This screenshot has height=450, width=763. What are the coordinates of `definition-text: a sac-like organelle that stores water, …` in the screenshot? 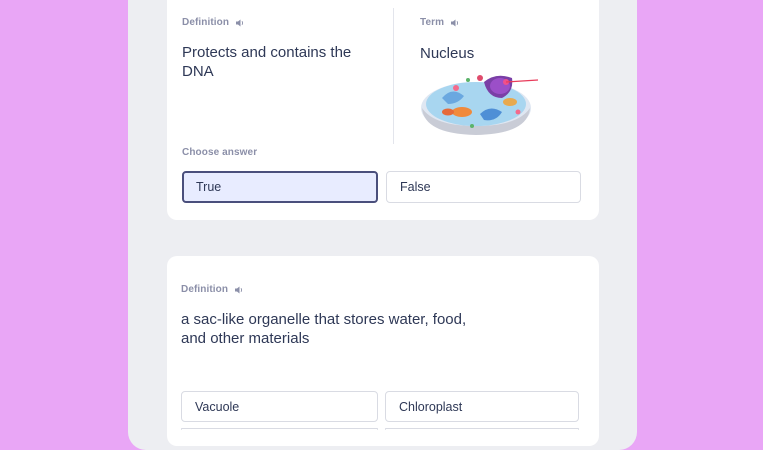 It's located at (324, 329).